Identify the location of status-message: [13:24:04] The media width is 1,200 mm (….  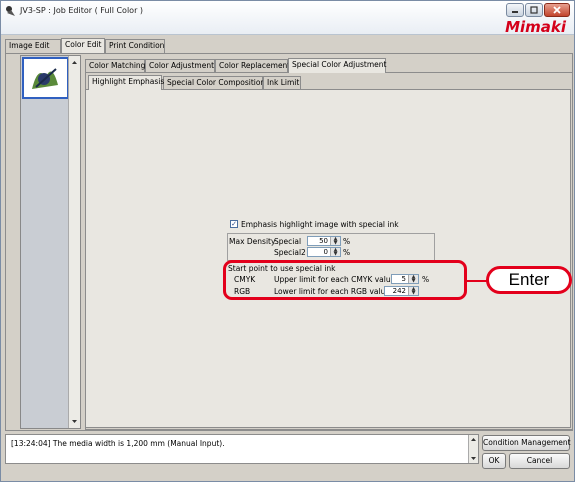
(118, 443).